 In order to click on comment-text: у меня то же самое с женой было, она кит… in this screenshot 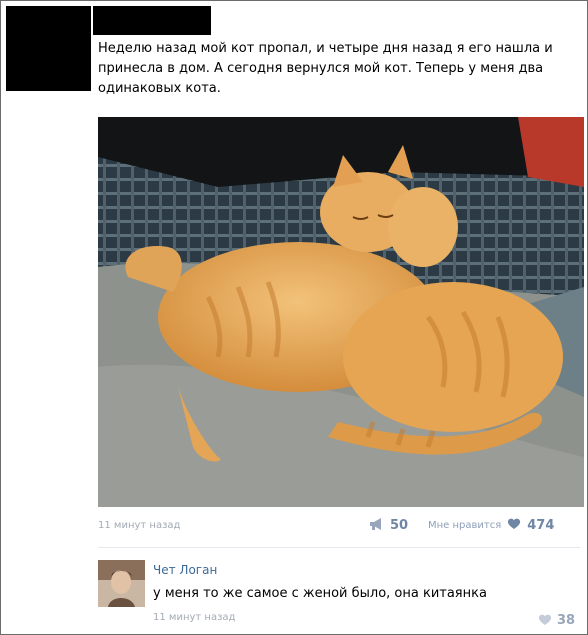, I will do `click(320, 593)`.